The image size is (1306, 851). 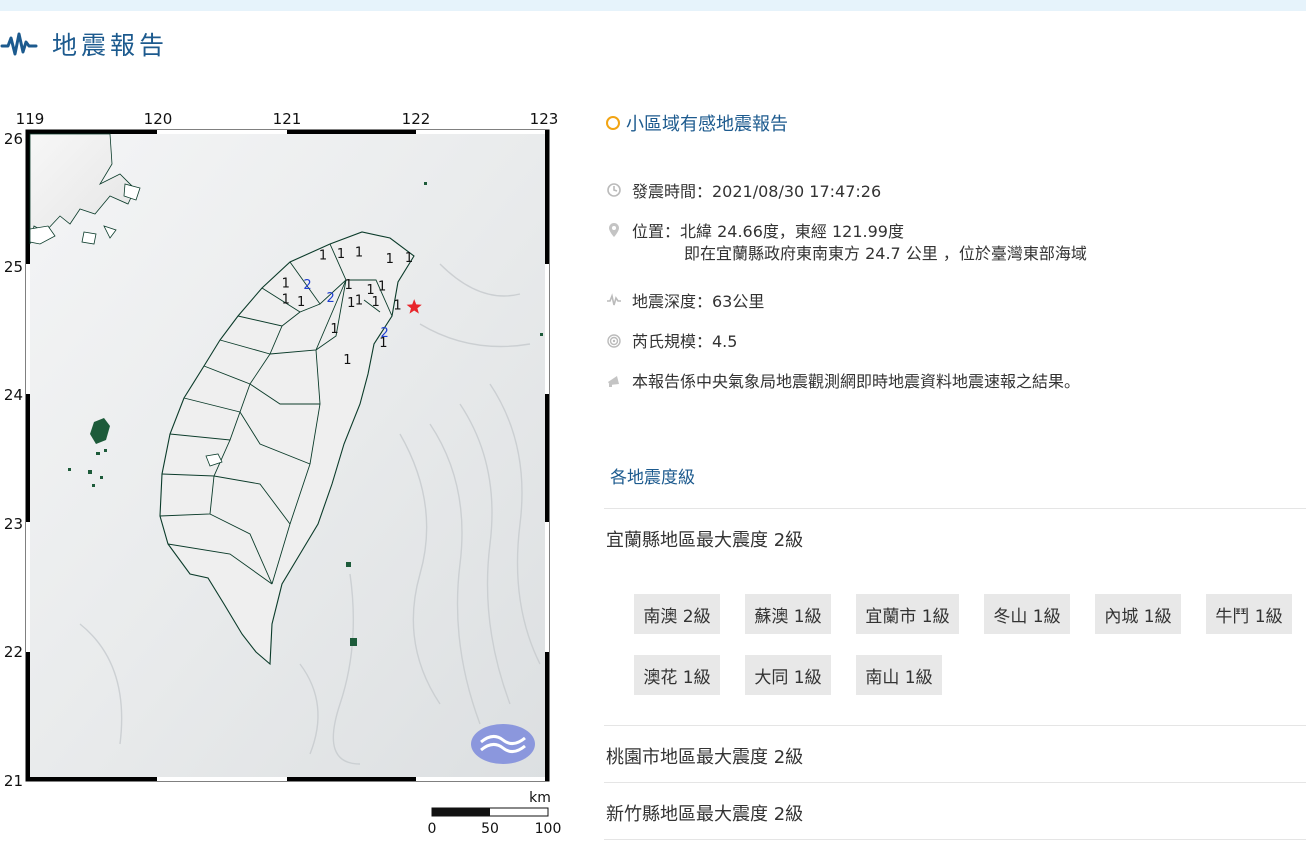 I want to click on scale-label-100: 100, so click(x=548, y=829).